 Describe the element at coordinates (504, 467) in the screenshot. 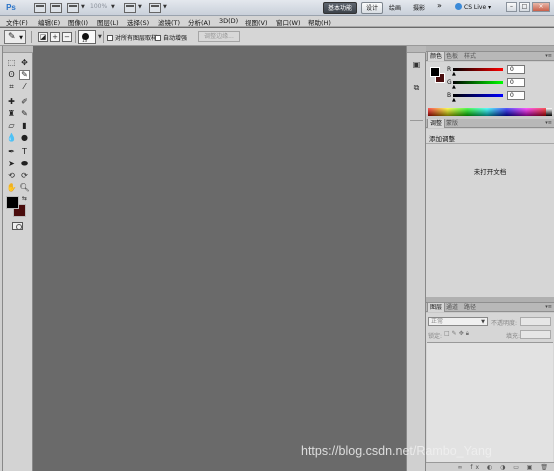

I see `layer-actions-icons: ∞ fx ◐ ◑ ▭ ▣ 🗑︎` at that location.